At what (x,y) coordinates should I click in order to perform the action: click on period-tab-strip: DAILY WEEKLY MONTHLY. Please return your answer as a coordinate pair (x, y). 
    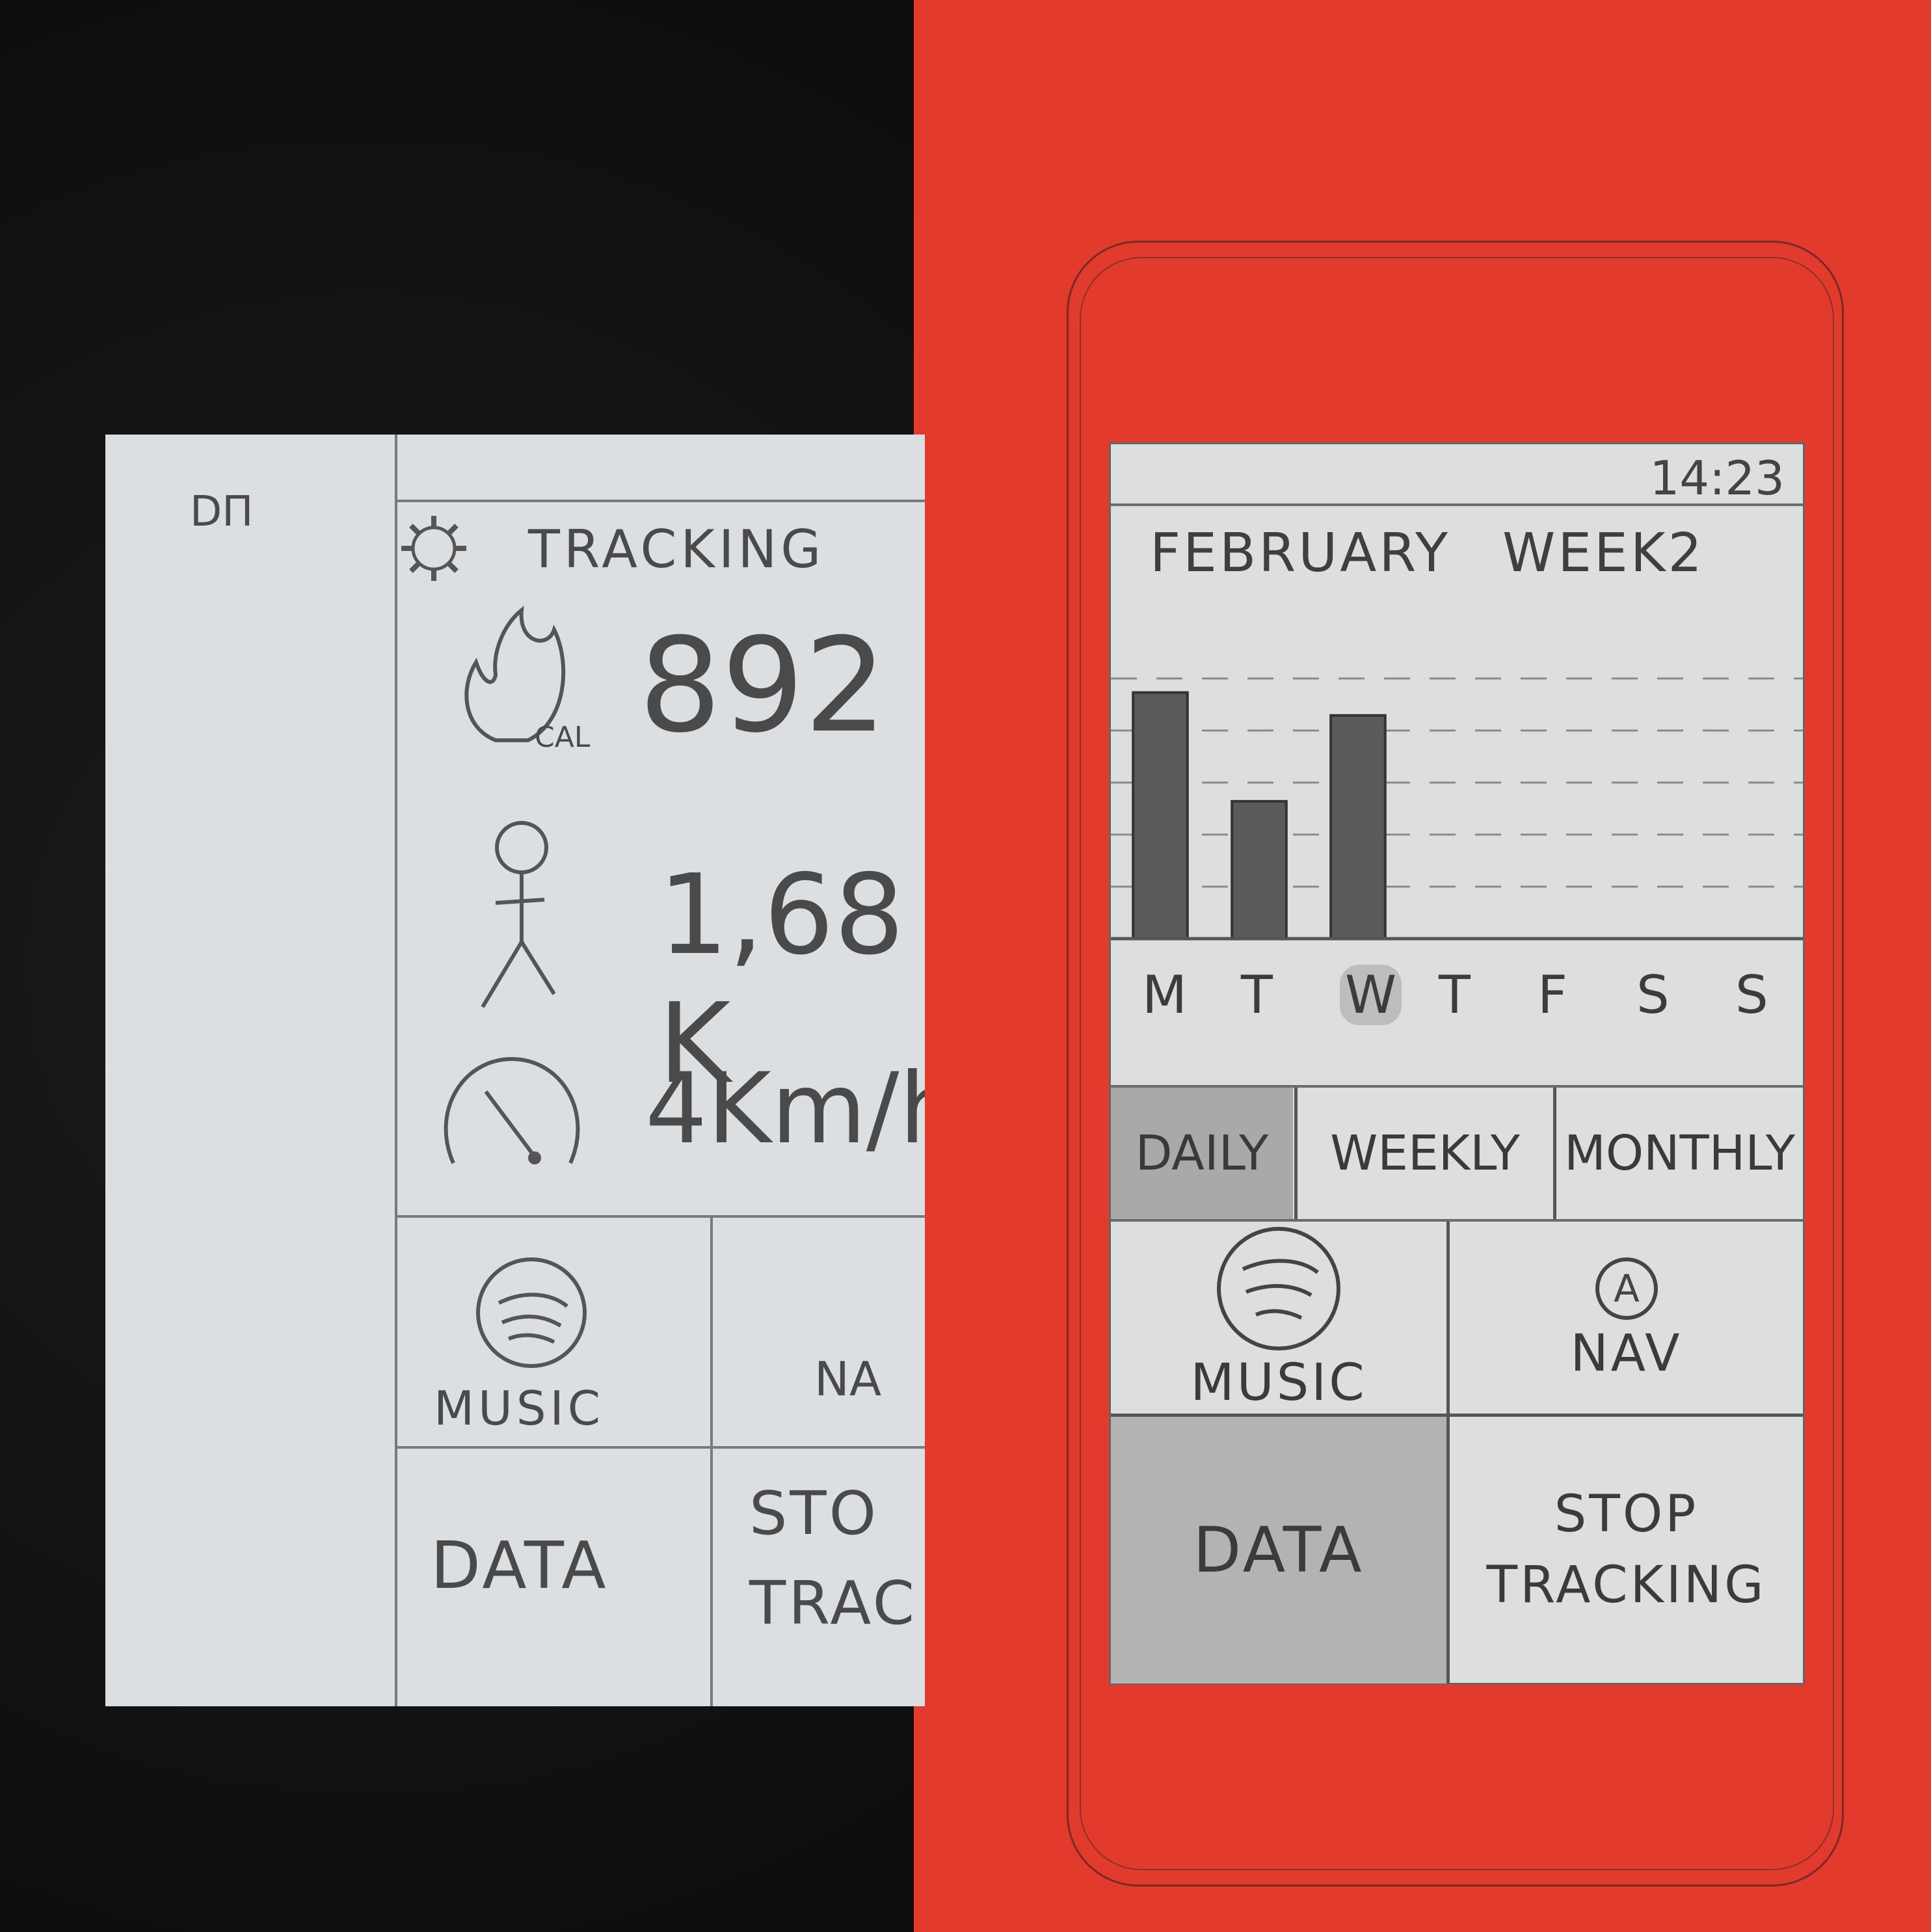
    Looking at the image, I should click on (1457, 1153).